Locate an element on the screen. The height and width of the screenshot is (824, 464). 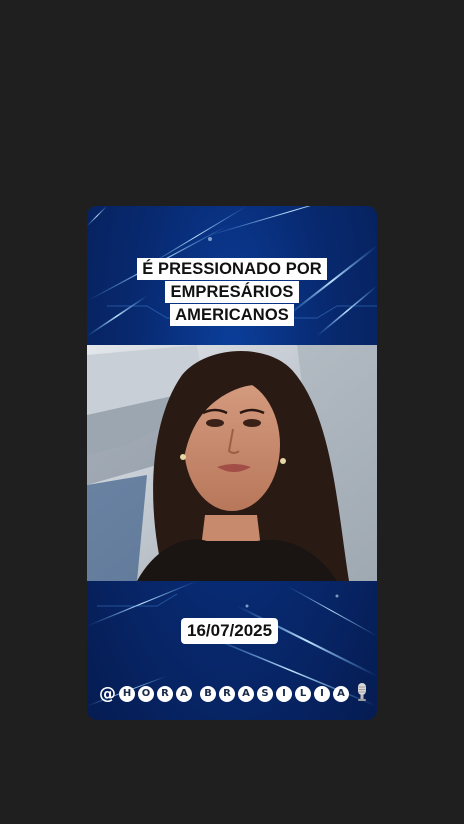
handle-letter: S is located at coordinates (265, 694).